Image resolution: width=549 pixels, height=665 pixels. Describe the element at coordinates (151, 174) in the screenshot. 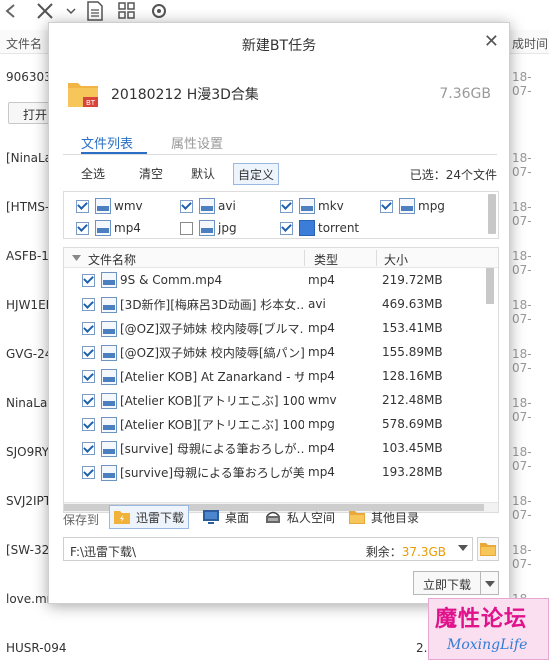

I see `clear-selection-button: 清空` at that location.